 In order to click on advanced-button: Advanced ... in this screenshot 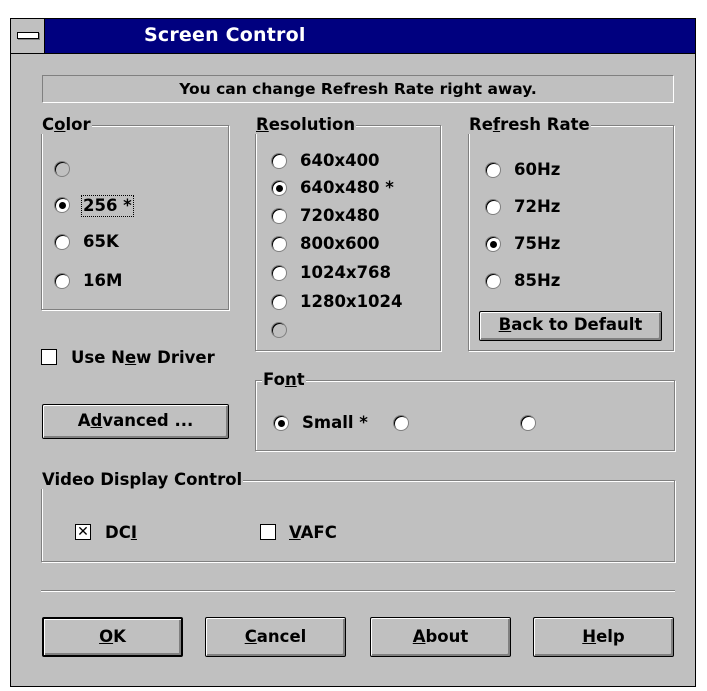, I will do `click(135, 421)`.